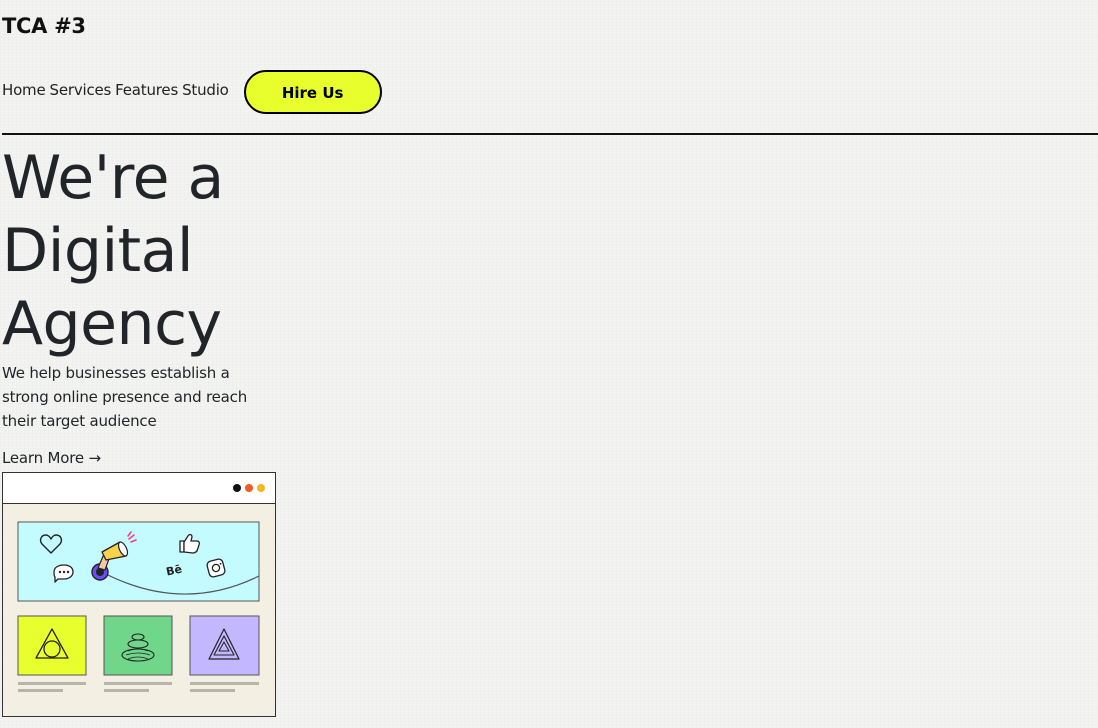 This screenshot has width=1098, height=728. I want to click on main-nav: Home Services Features Studio Hire Us, so click(192, 92).